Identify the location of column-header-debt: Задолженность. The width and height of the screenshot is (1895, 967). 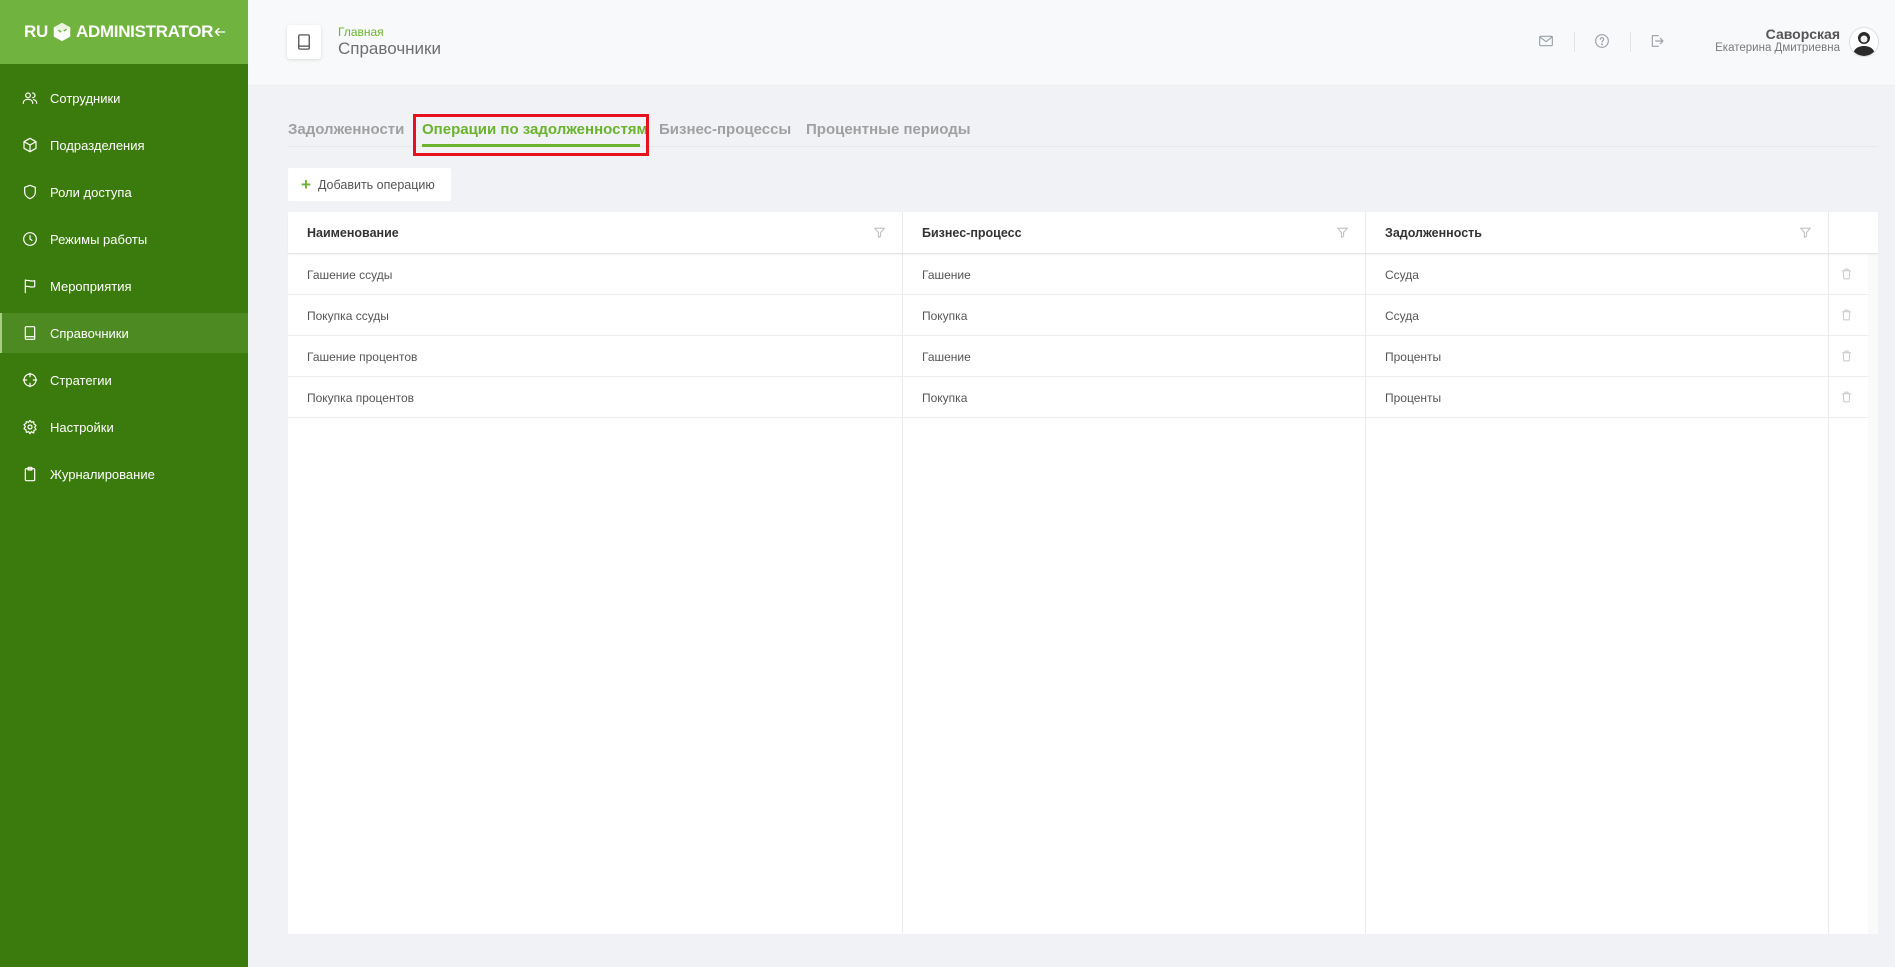
(1433, 233).